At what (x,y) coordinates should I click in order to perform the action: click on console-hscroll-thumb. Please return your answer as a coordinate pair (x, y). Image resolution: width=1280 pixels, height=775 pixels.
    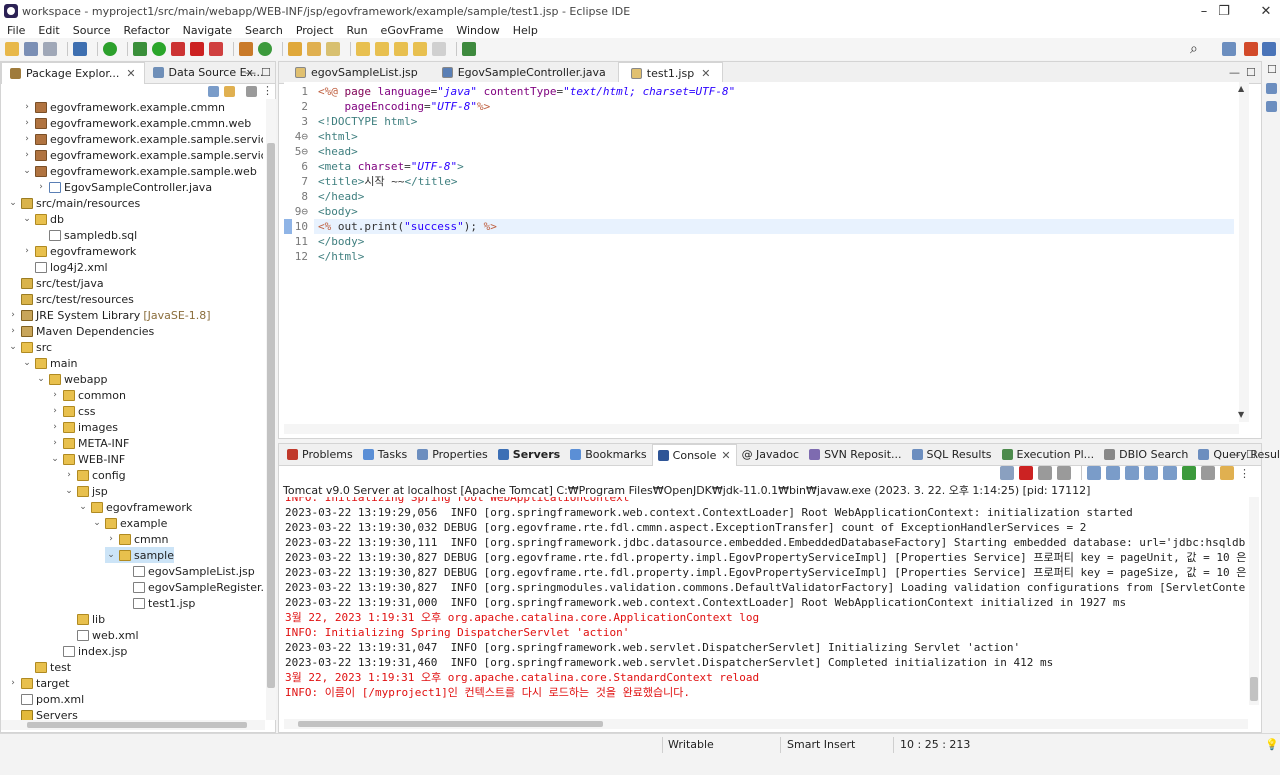
    Looking at the image, I should click on (450, 724).